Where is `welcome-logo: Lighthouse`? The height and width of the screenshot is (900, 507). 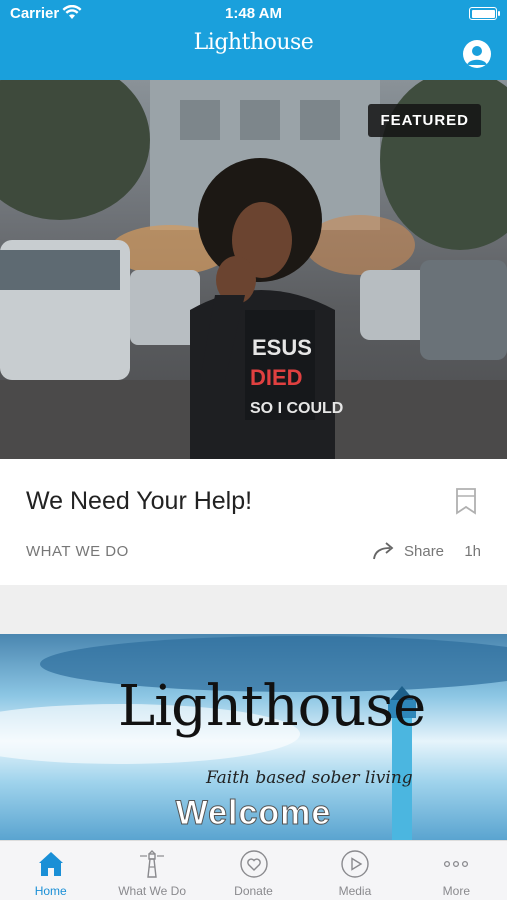 welcome-logo: Lighthouse is located at coordinates (272, 706).